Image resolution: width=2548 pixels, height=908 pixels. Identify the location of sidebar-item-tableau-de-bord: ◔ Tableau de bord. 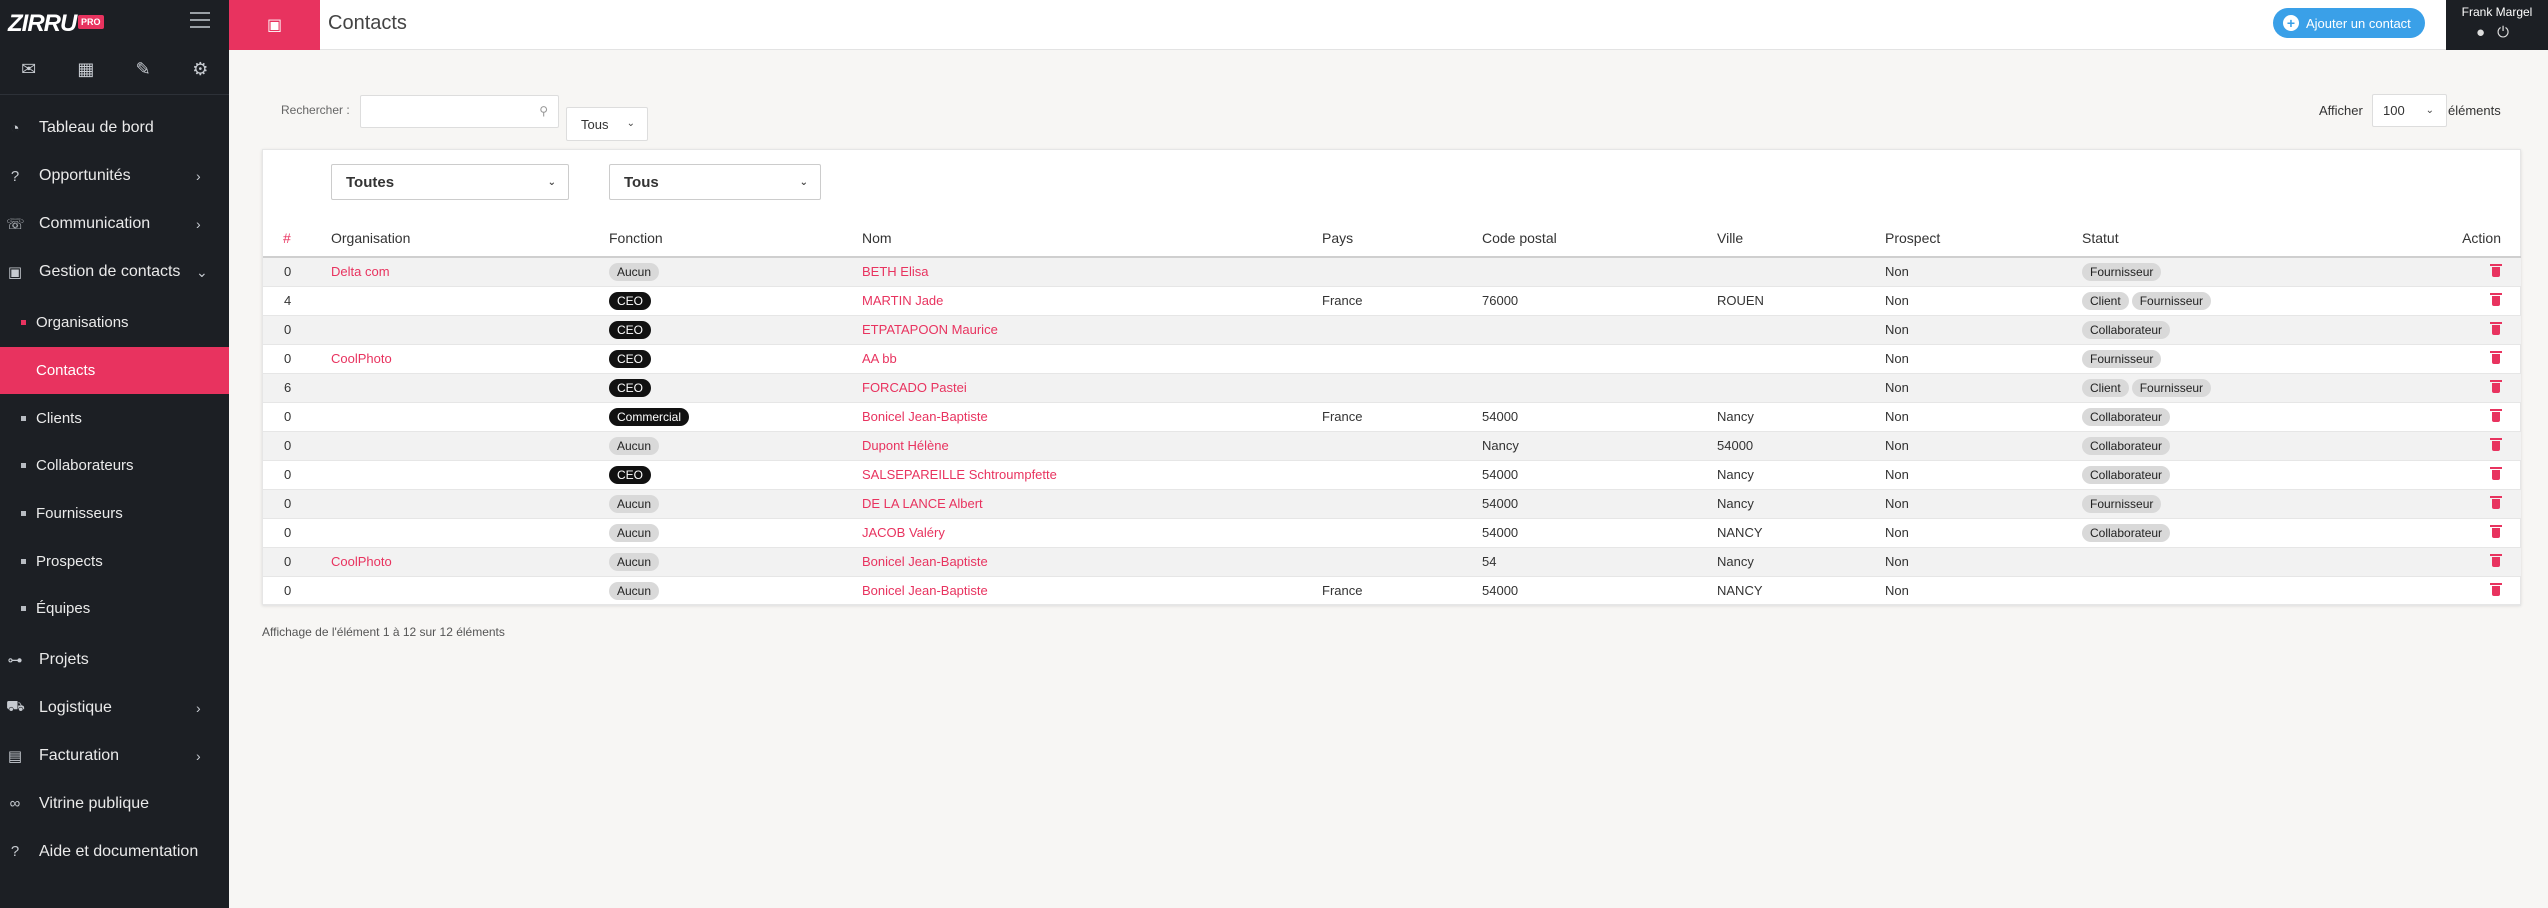
(114, 128).